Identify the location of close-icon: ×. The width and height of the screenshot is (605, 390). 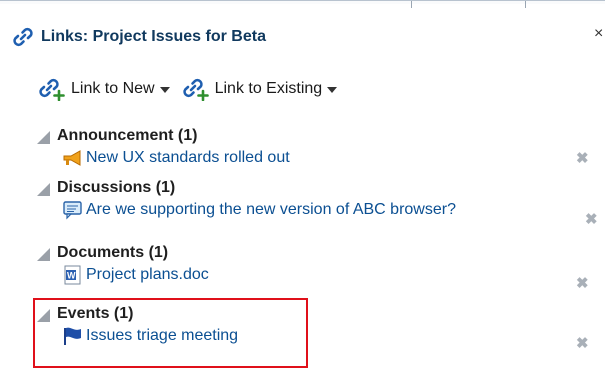
(598, 34).